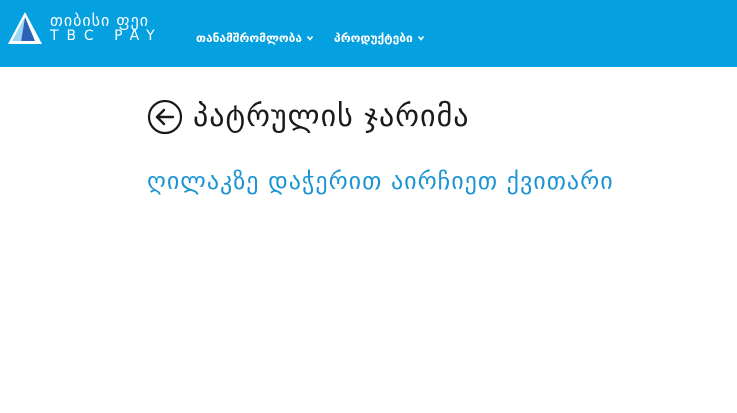 Image resolution: width=737 pixels, height=413 pixels. What do you see at coordinates (380, 181) in the screenshot?
I see `select-receipt-link: ღილაკზე დაჭერით აირჩიეთ ქვითარი` at bounding box center [380, 181].